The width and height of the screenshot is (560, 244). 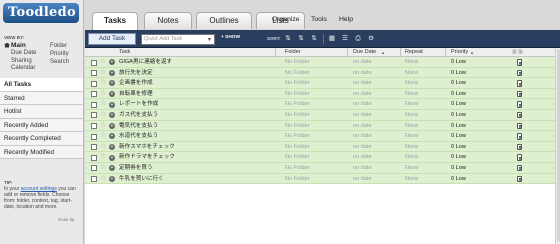 I want to click on table-row: ☆ + GIGA男に連絡を返す No Folder no date None 0 Low, so click(x=320, y=62).